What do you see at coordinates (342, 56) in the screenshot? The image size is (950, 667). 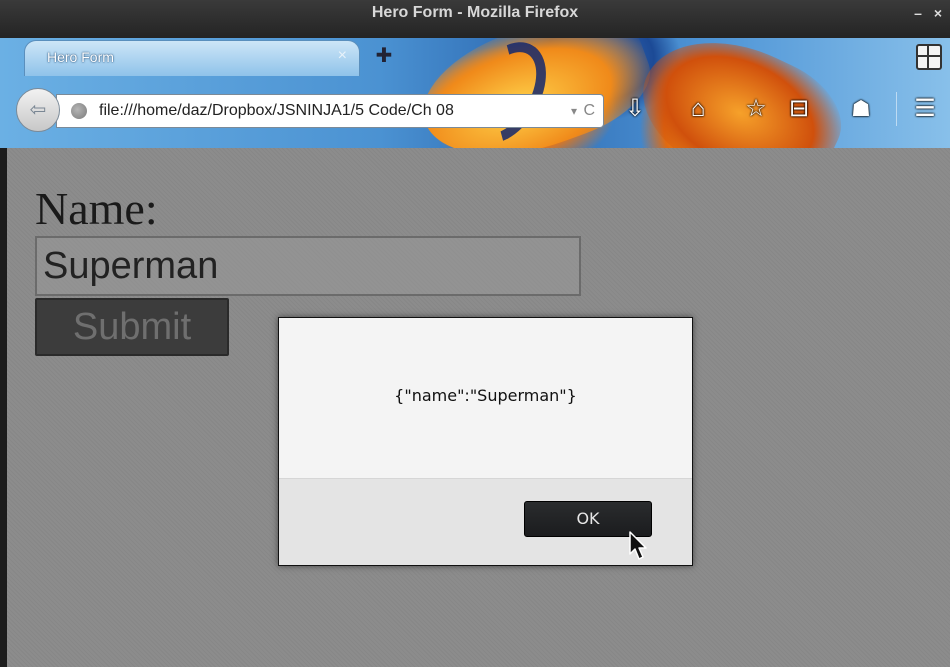 I see `tab-close-icon: ×` at bounding box center [342, 56].